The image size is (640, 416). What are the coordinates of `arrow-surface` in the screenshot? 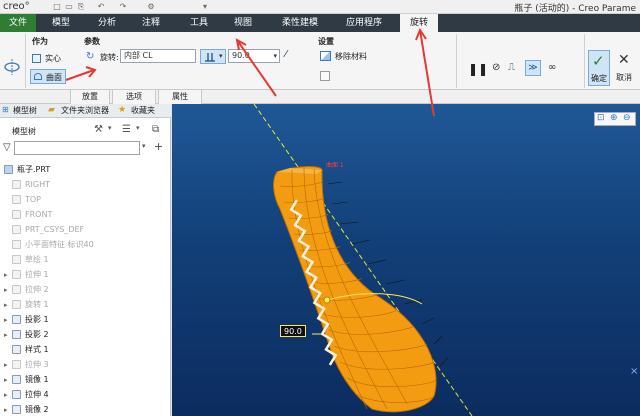 It's located at (81, 73).